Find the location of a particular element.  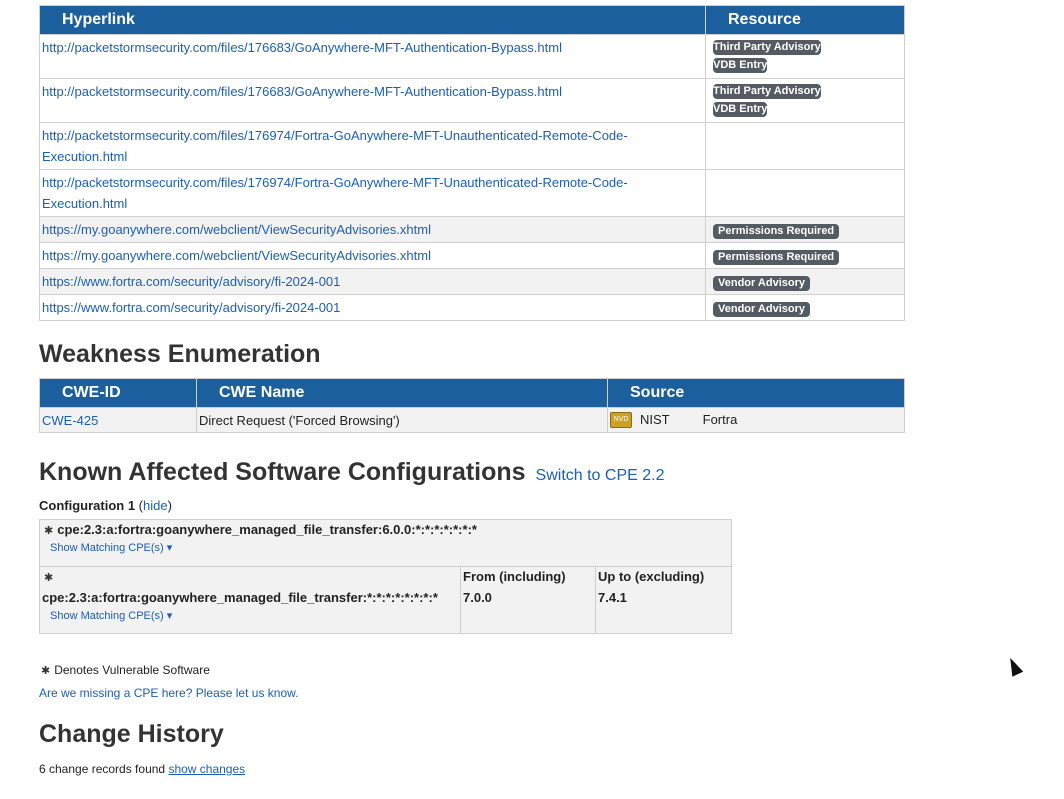

mouse-cursor-icon is located at coordinates (1014, 666).